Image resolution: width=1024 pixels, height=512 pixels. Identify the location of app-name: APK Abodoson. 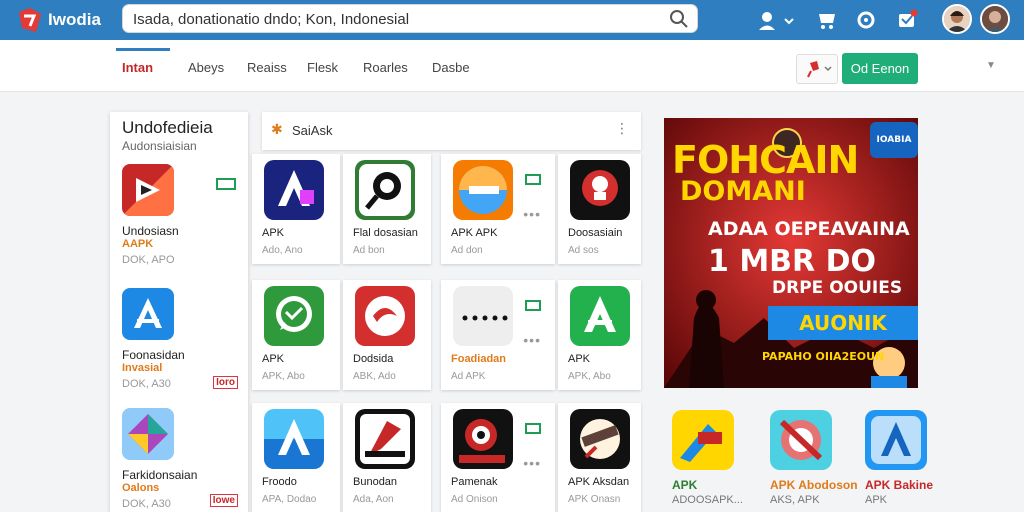
(814, 485).